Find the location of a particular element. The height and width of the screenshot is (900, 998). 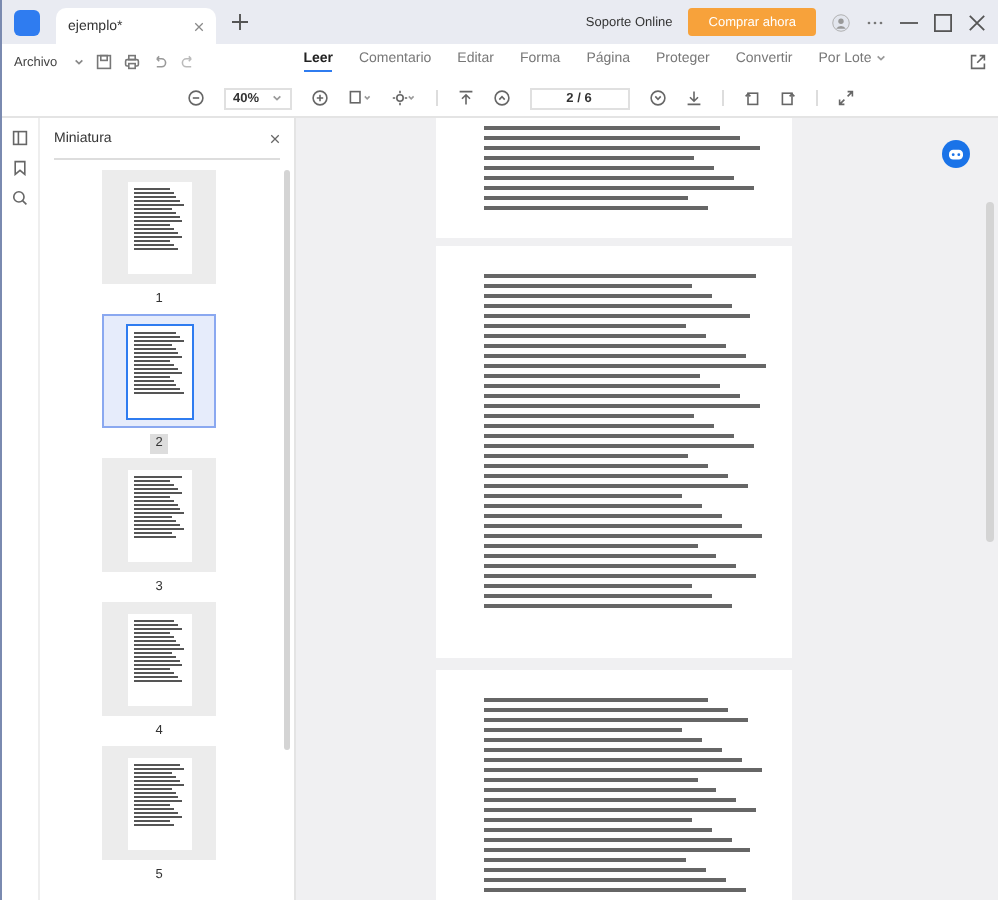

undo-icon is located at coordinates (159, 62).